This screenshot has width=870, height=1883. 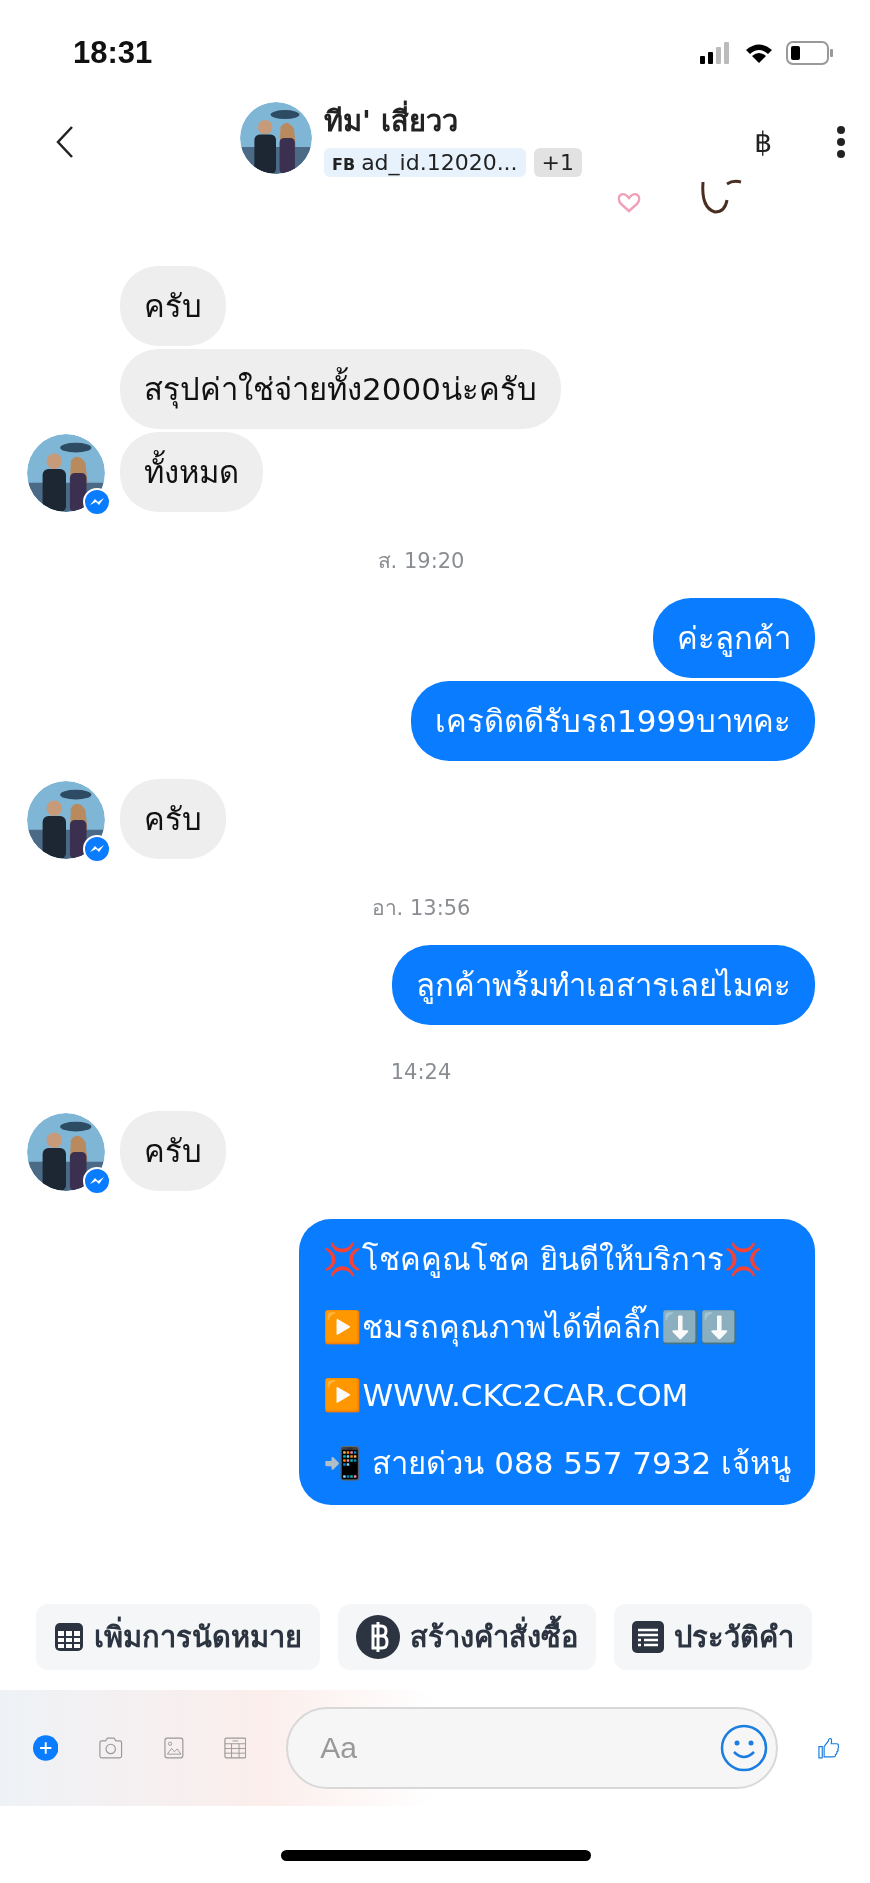 I want to click on message-bubble: ลูกค้าพร้มทำเอสารเลยไมคะ, so click(x=603, y=985).